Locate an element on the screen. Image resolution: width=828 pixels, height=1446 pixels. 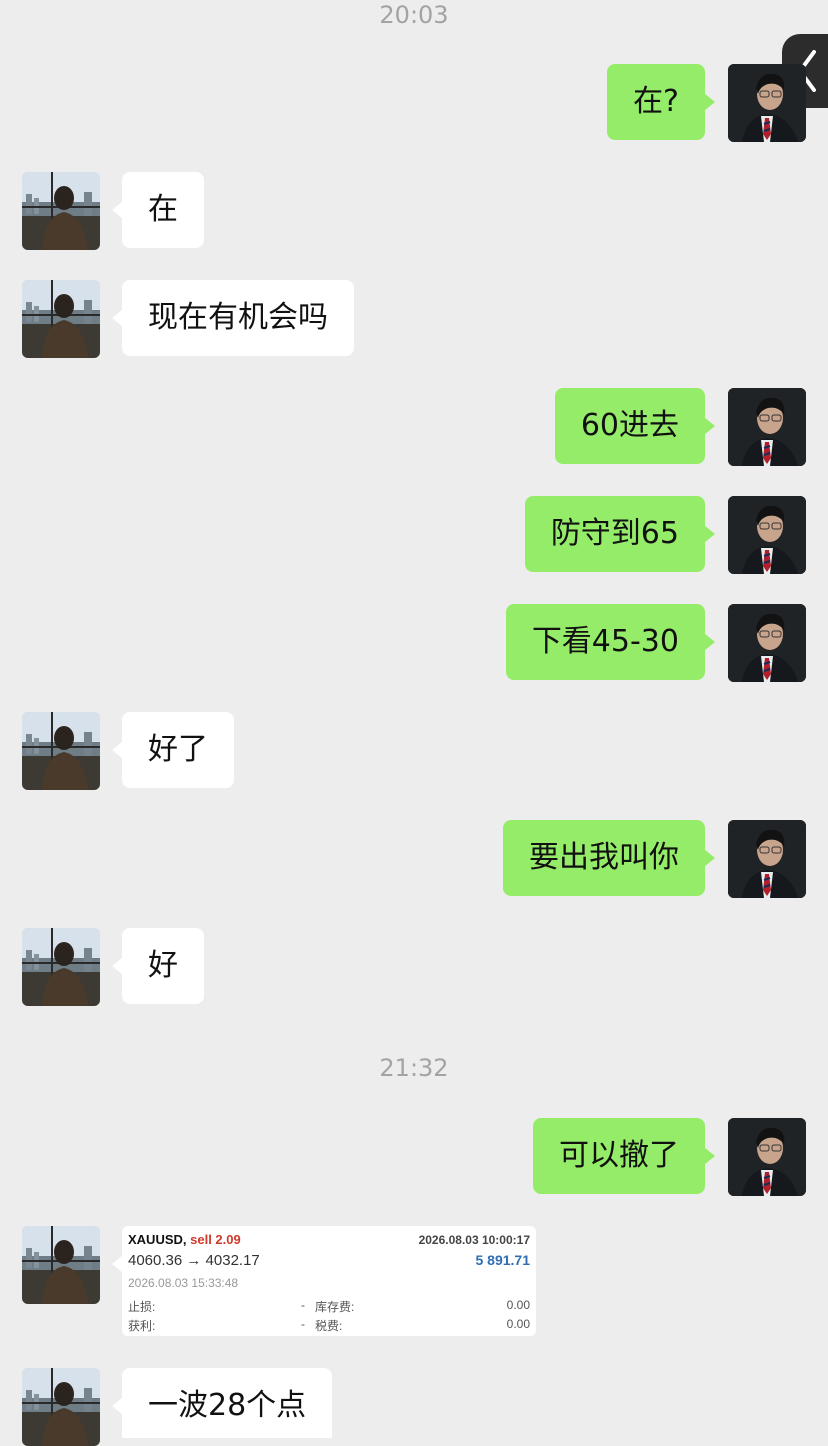
stop-loss-value: - is located at coordinates (303, 1305).